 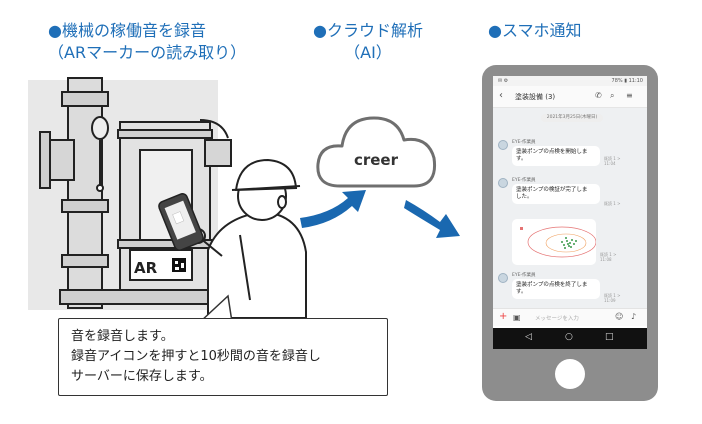 What do you see at coordinates (146, 268) in the screenshot?
I see `ar-marker-label: AR` at bounding box center [146, 268].